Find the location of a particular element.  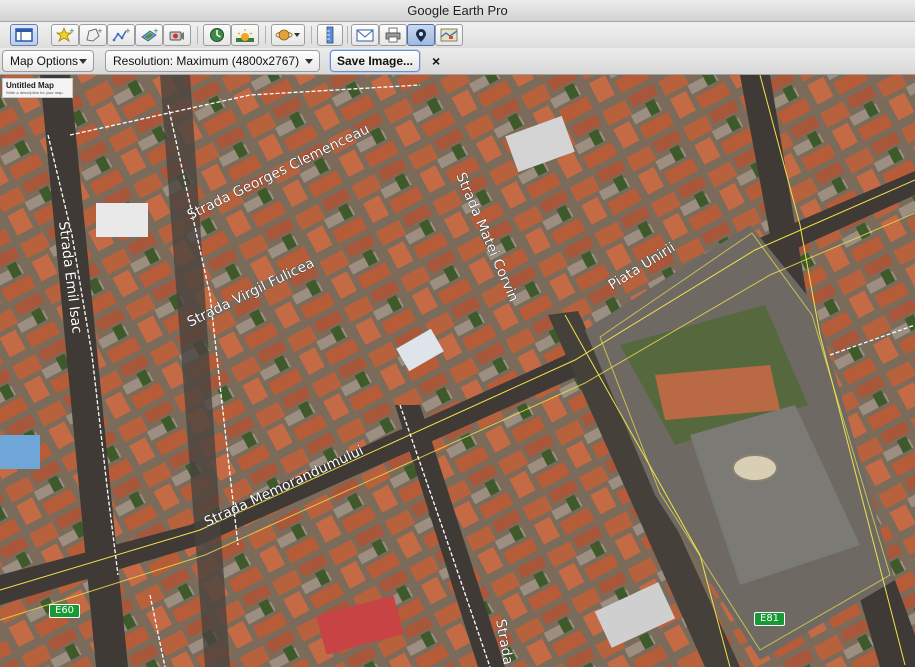

view-in-maps-button is located at coordinates (449, 35).